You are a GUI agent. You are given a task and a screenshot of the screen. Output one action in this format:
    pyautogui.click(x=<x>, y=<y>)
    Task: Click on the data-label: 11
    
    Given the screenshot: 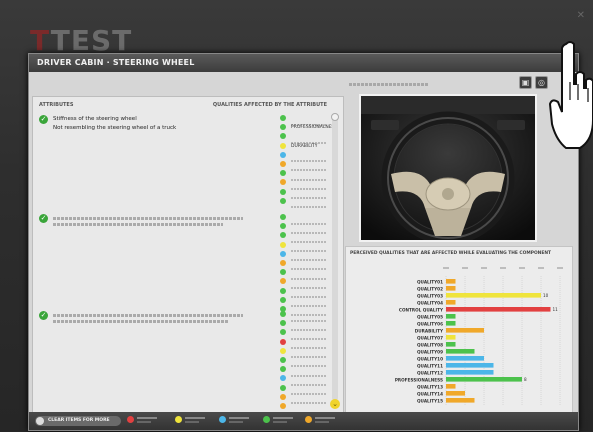 What is the action you would take?
    pyautogui.click(x=556, y=309)
    